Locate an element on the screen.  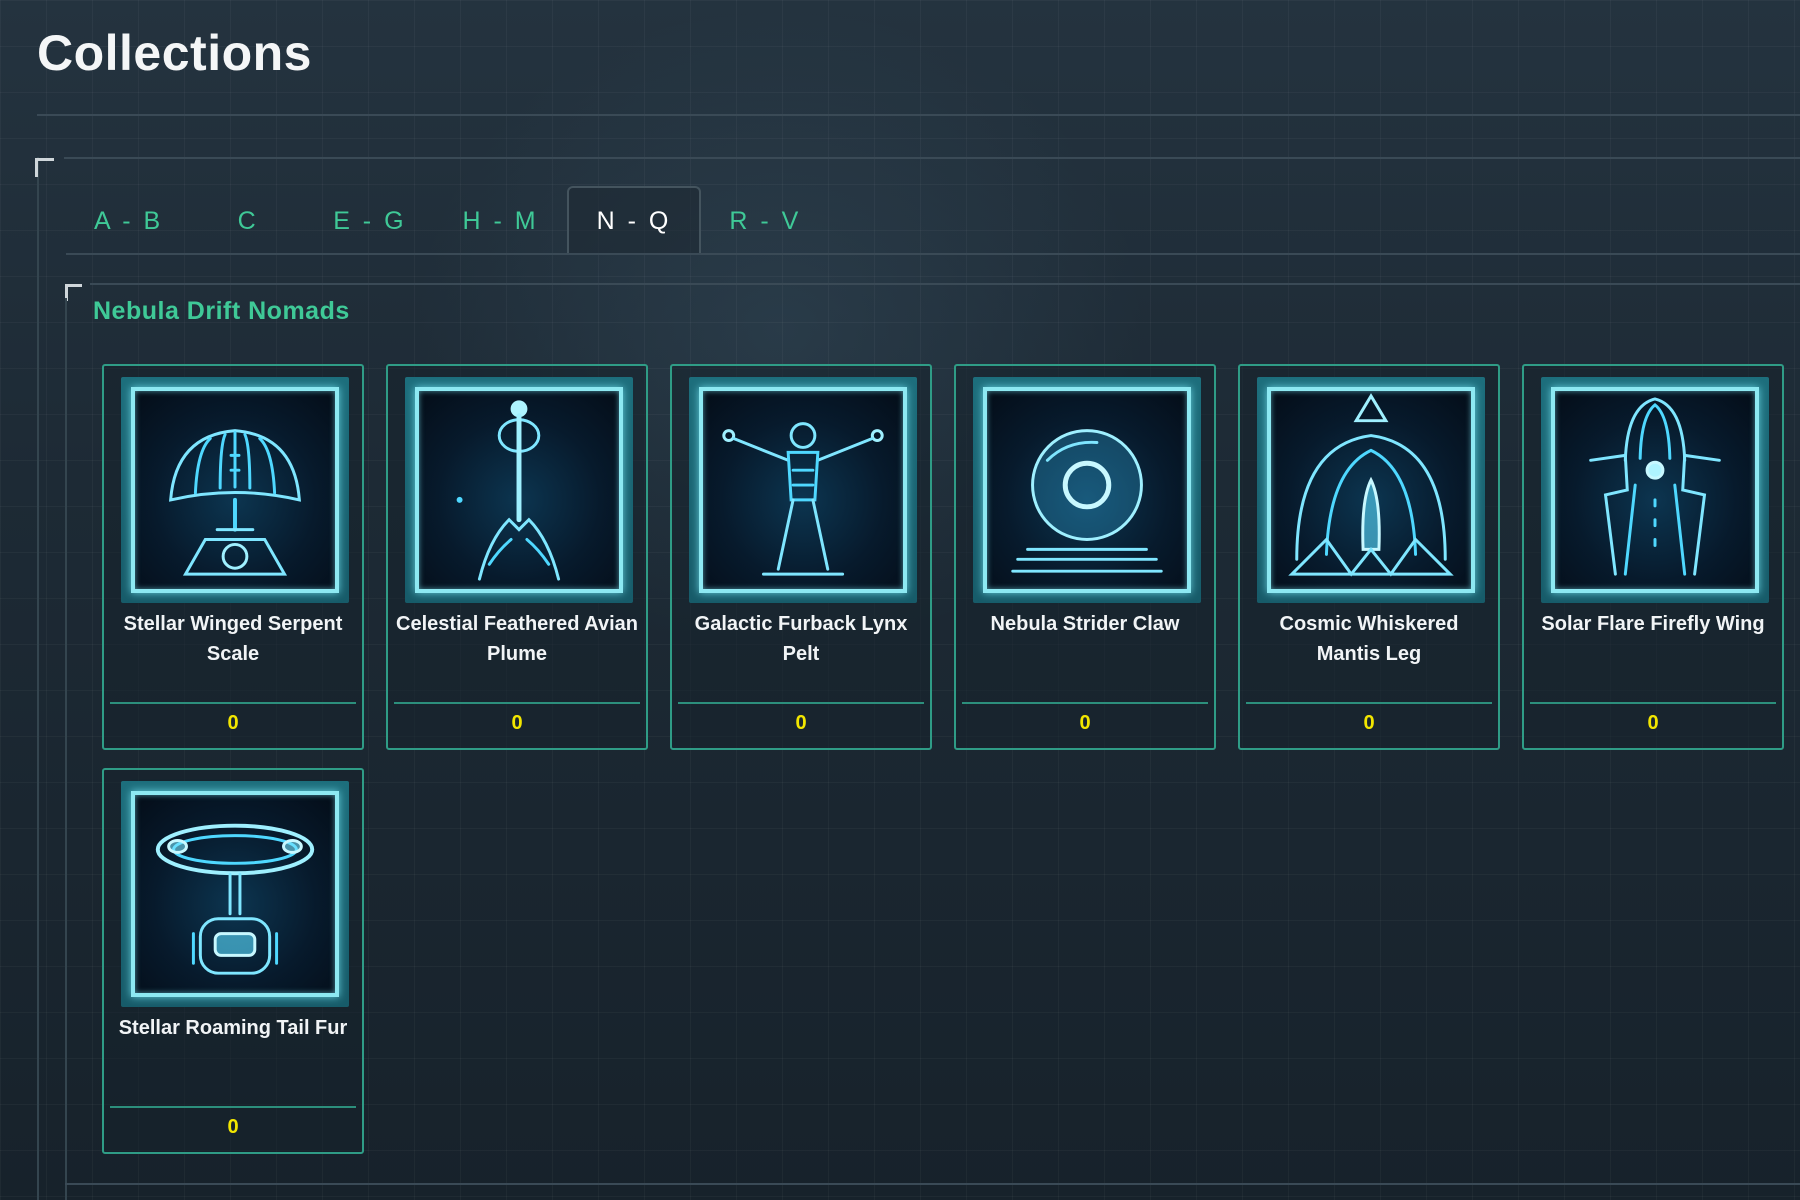
panel-corner-bracket is located at coordinates (44, 167).